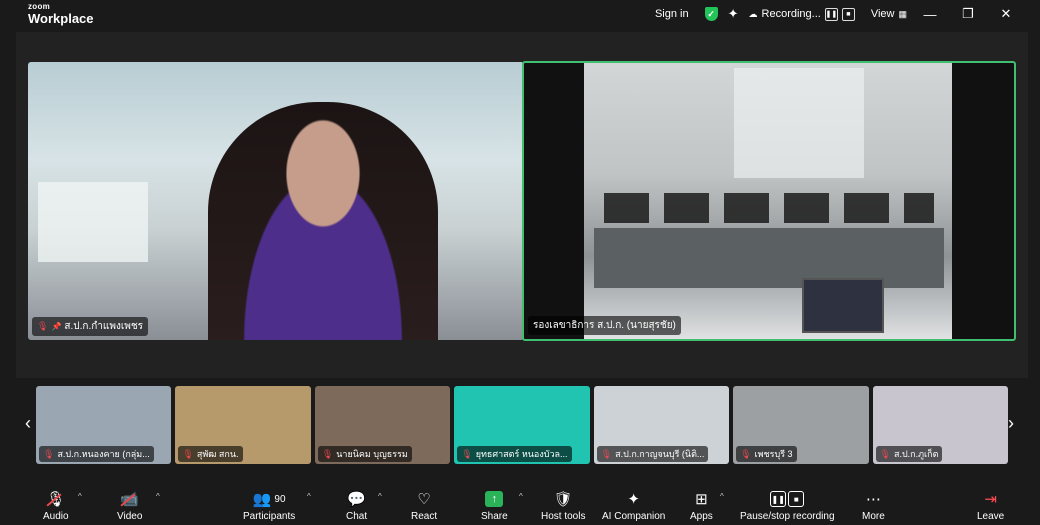 The width and height of the screenshot is (1040, 525). I want to click on participant-name-tag: รองเลขาธิการ ส.ป.ก. (นายสุรชัย), so click(604, 325).